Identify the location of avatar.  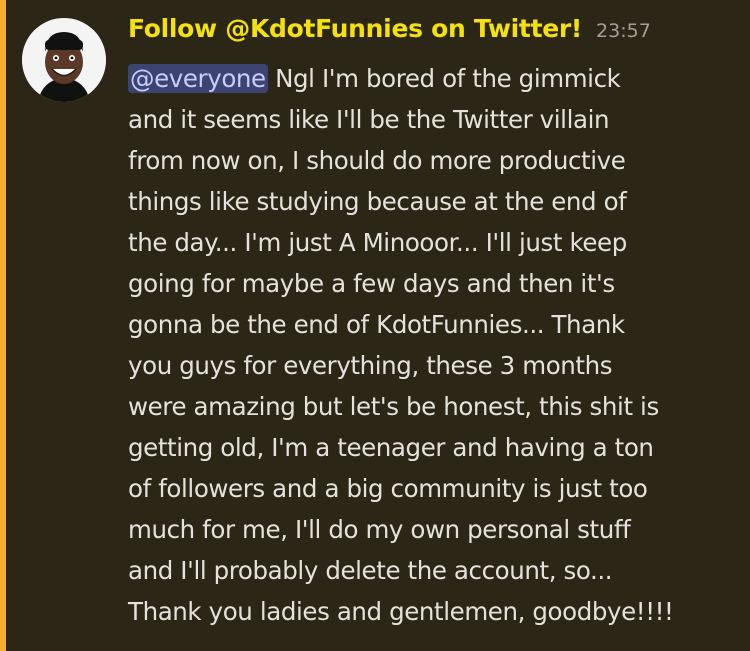
(64, 60).